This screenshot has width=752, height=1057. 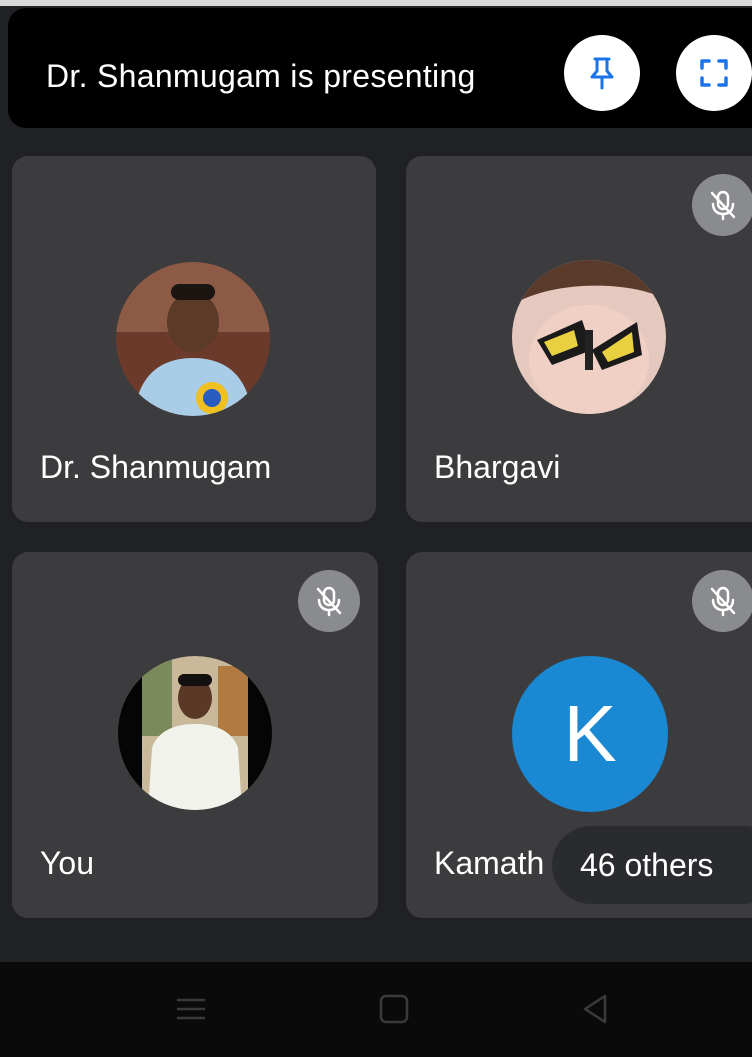 I want to click on back-button, so click(x=595, y=1009).